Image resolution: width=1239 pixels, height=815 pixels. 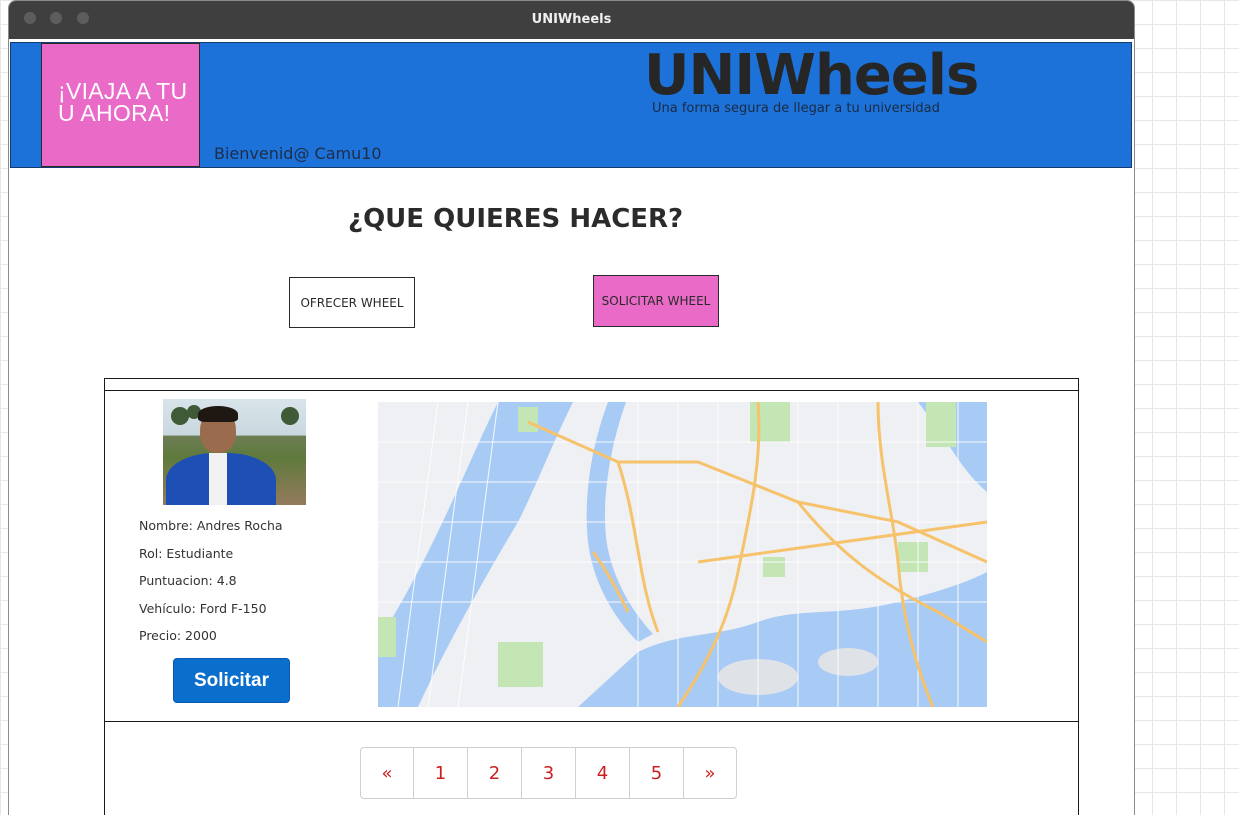 What do you see at coordinates (387, 773) in the screenshot?
I see `pagination-prev: «` at bounding box center [387, 773].